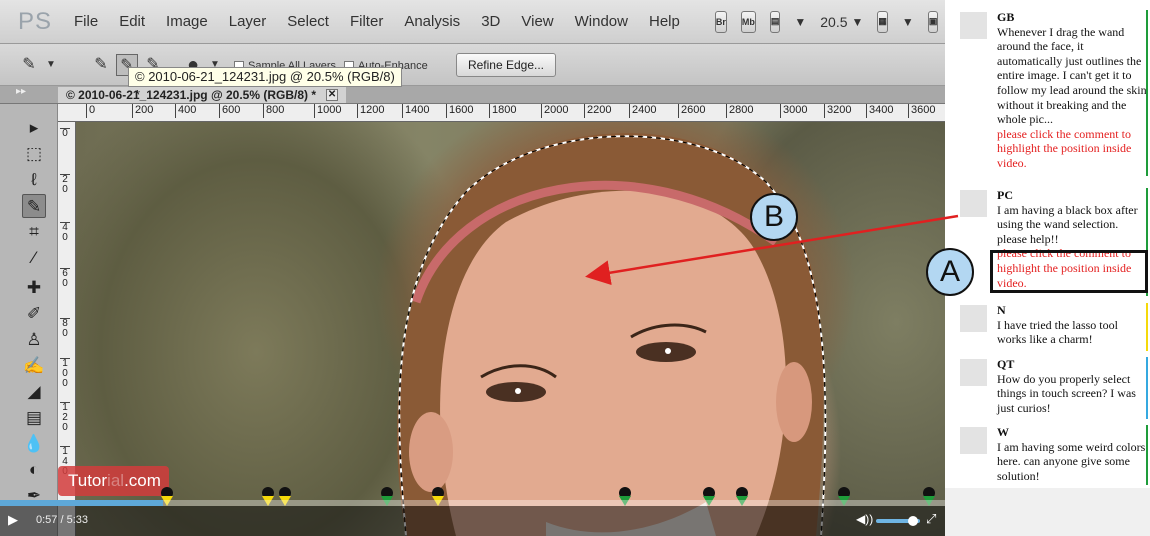 The image size is (1150, 536). Describe the element at coordinates (537, 21) in the screenshot. I see `menu-view: View` at that location.